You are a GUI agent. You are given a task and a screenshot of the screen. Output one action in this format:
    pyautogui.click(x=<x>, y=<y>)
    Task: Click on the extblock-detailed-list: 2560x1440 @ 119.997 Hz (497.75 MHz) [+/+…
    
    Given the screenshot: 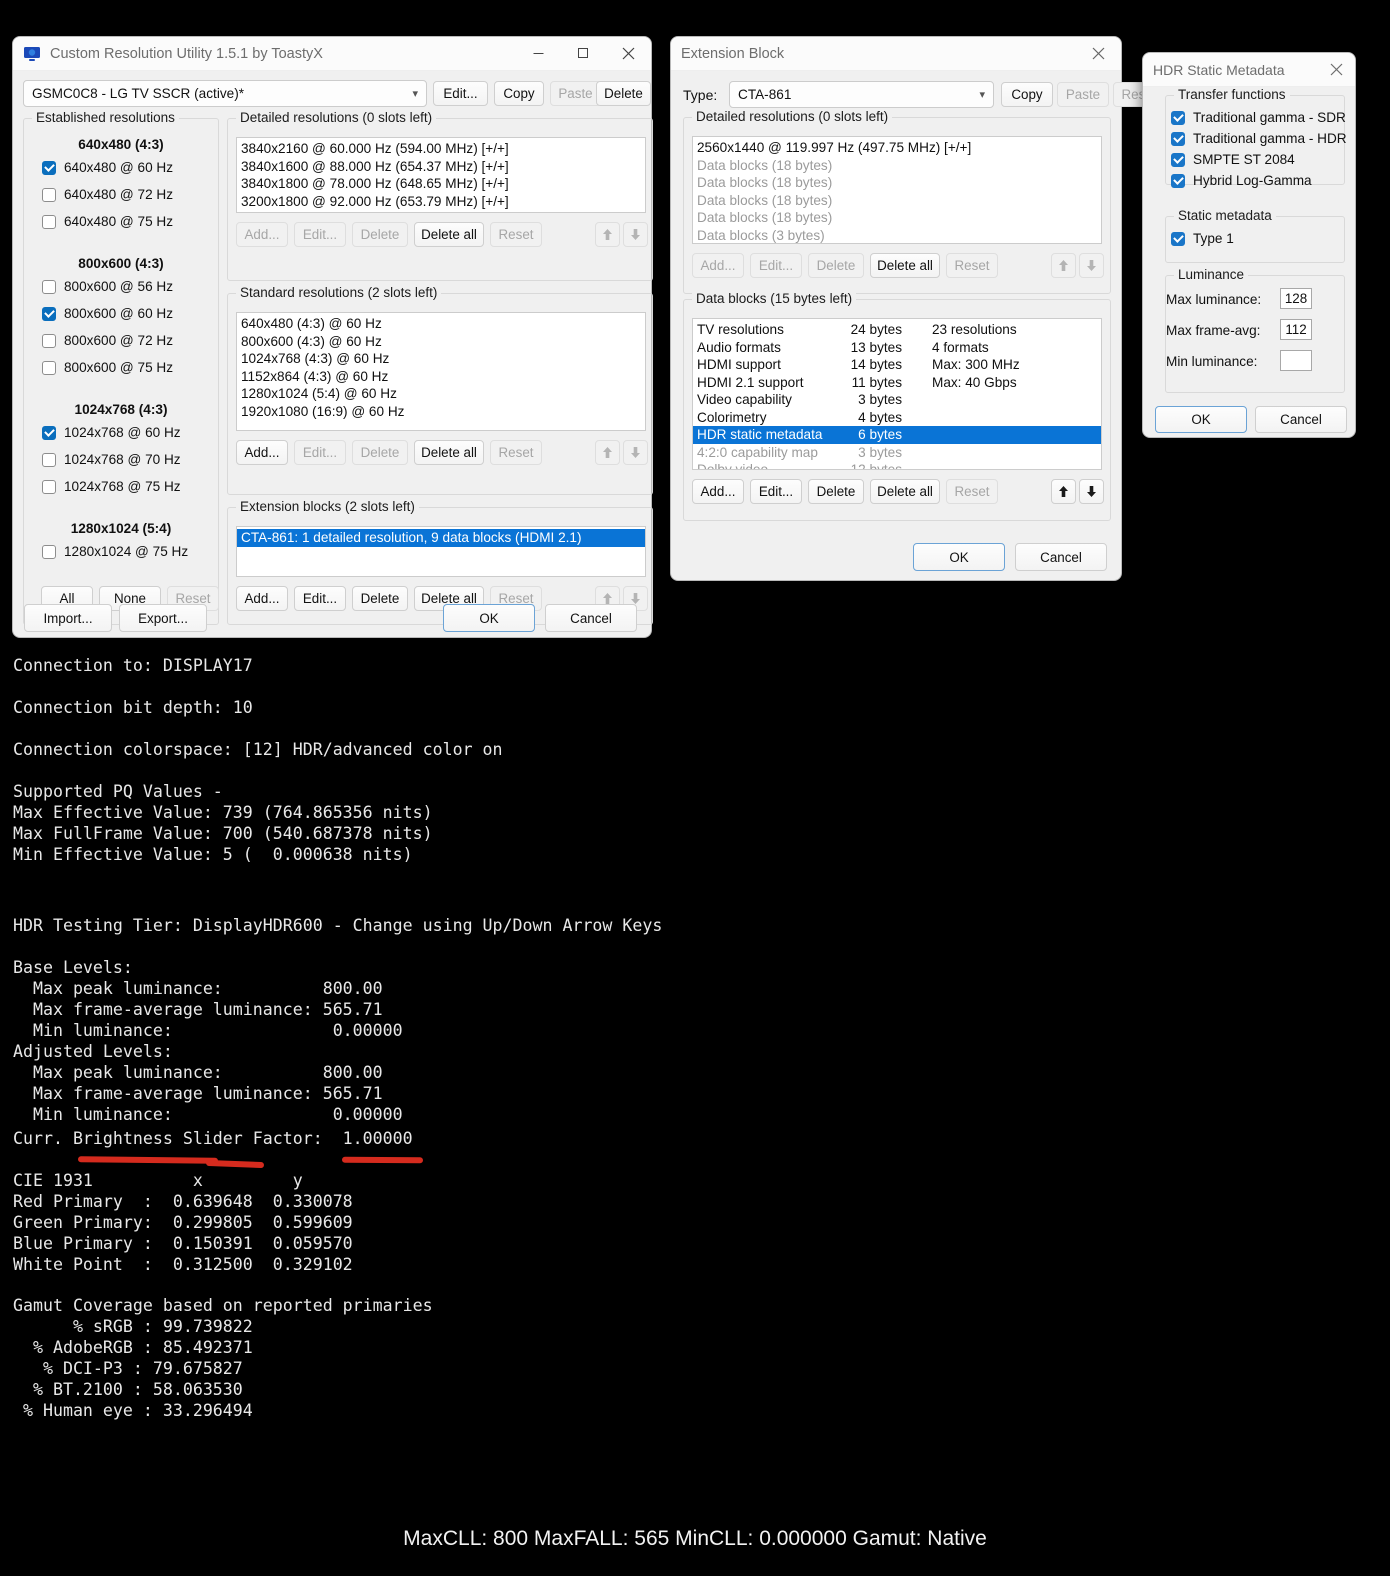 What is the action you would take?
    pyautogui.click(x=897, y=190)
    